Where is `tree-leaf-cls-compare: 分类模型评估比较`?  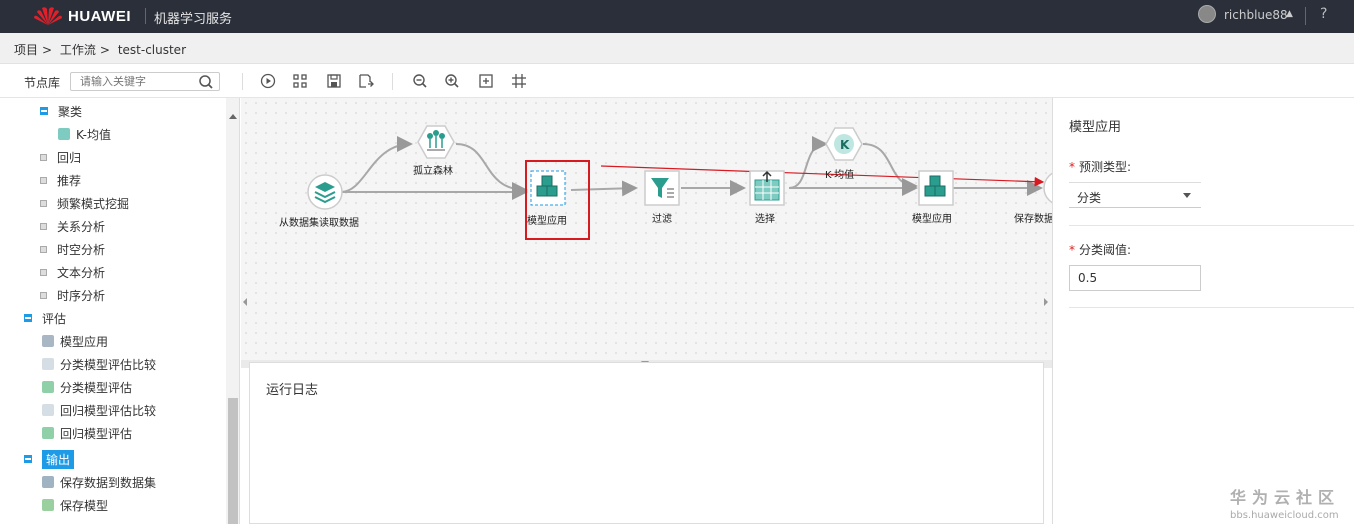 tree-leaf-cls-compare: 分类模型评估比较 is located at coordinates (99, 364).